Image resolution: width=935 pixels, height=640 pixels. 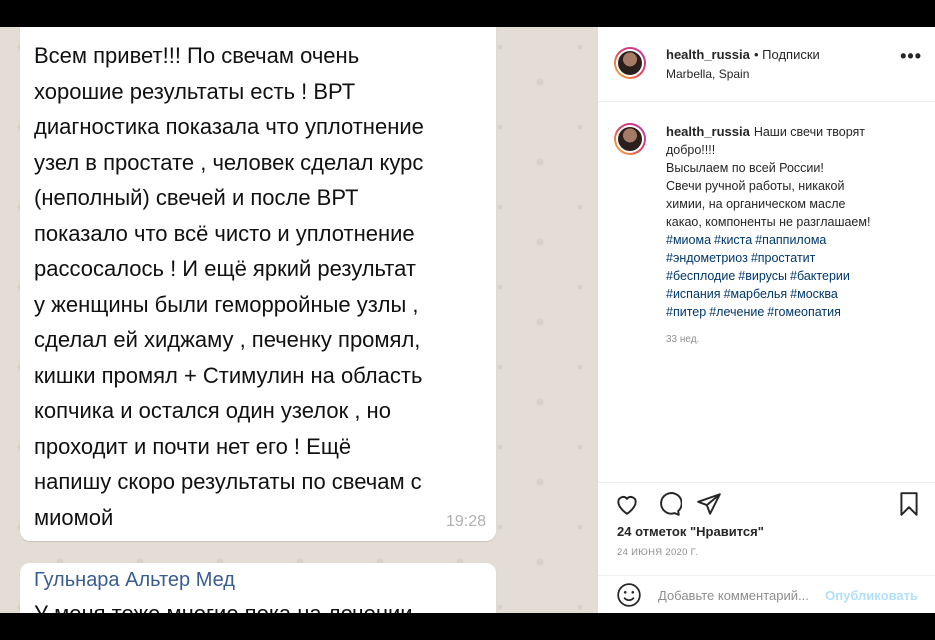 I want to click on hashtag-link: #лечение, so click(x=736, y=312).